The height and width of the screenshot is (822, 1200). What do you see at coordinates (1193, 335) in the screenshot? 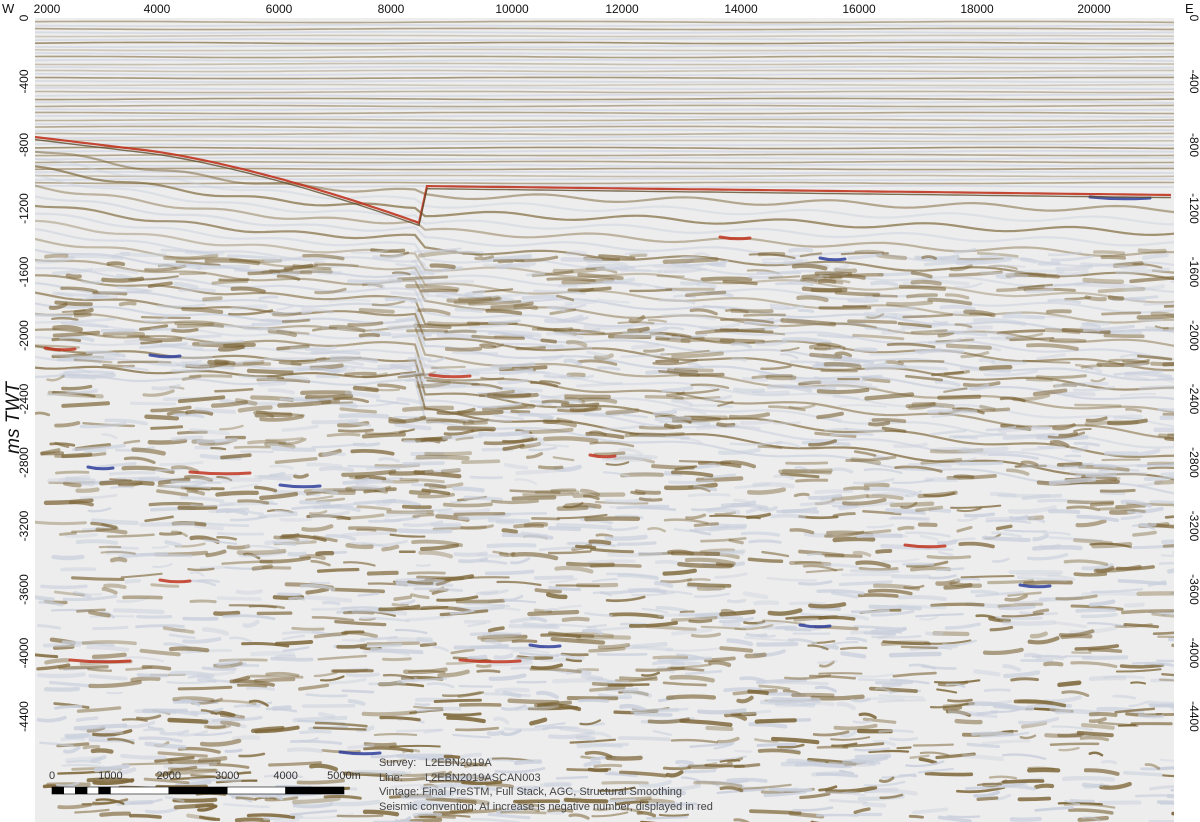
I see `y-tick-label-right: -2000` at bounding box center [1193, 335].